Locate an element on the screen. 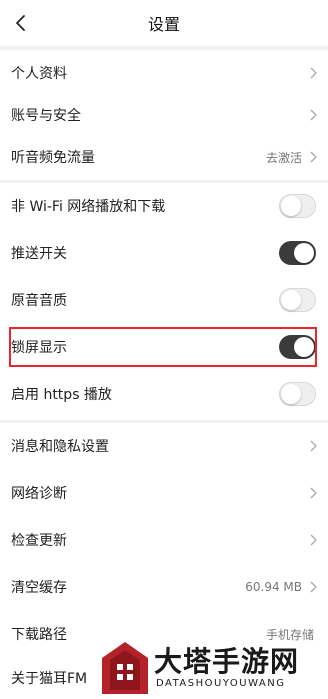 The width and height of the screenshot is (328, 699). row-label: 关于猫耳FM is located at coordinates (49, 679).